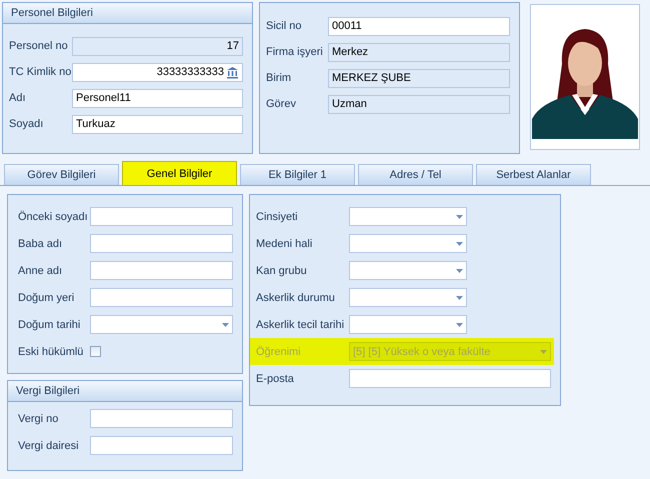 The image size is (650, 479). Describe the element at coordinates (296, 298) in the screenshot. I see `field-label: Askerlik durumu` at that location.